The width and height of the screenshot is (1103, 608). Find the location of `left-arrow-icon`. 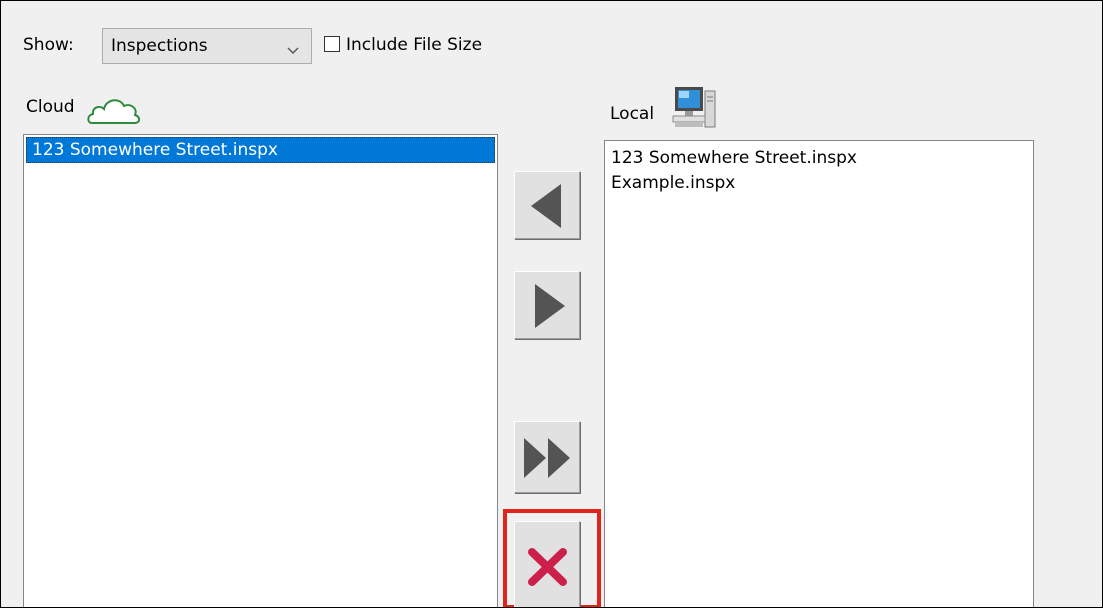

left-arrow-icon is located at coordinates (546, 206).